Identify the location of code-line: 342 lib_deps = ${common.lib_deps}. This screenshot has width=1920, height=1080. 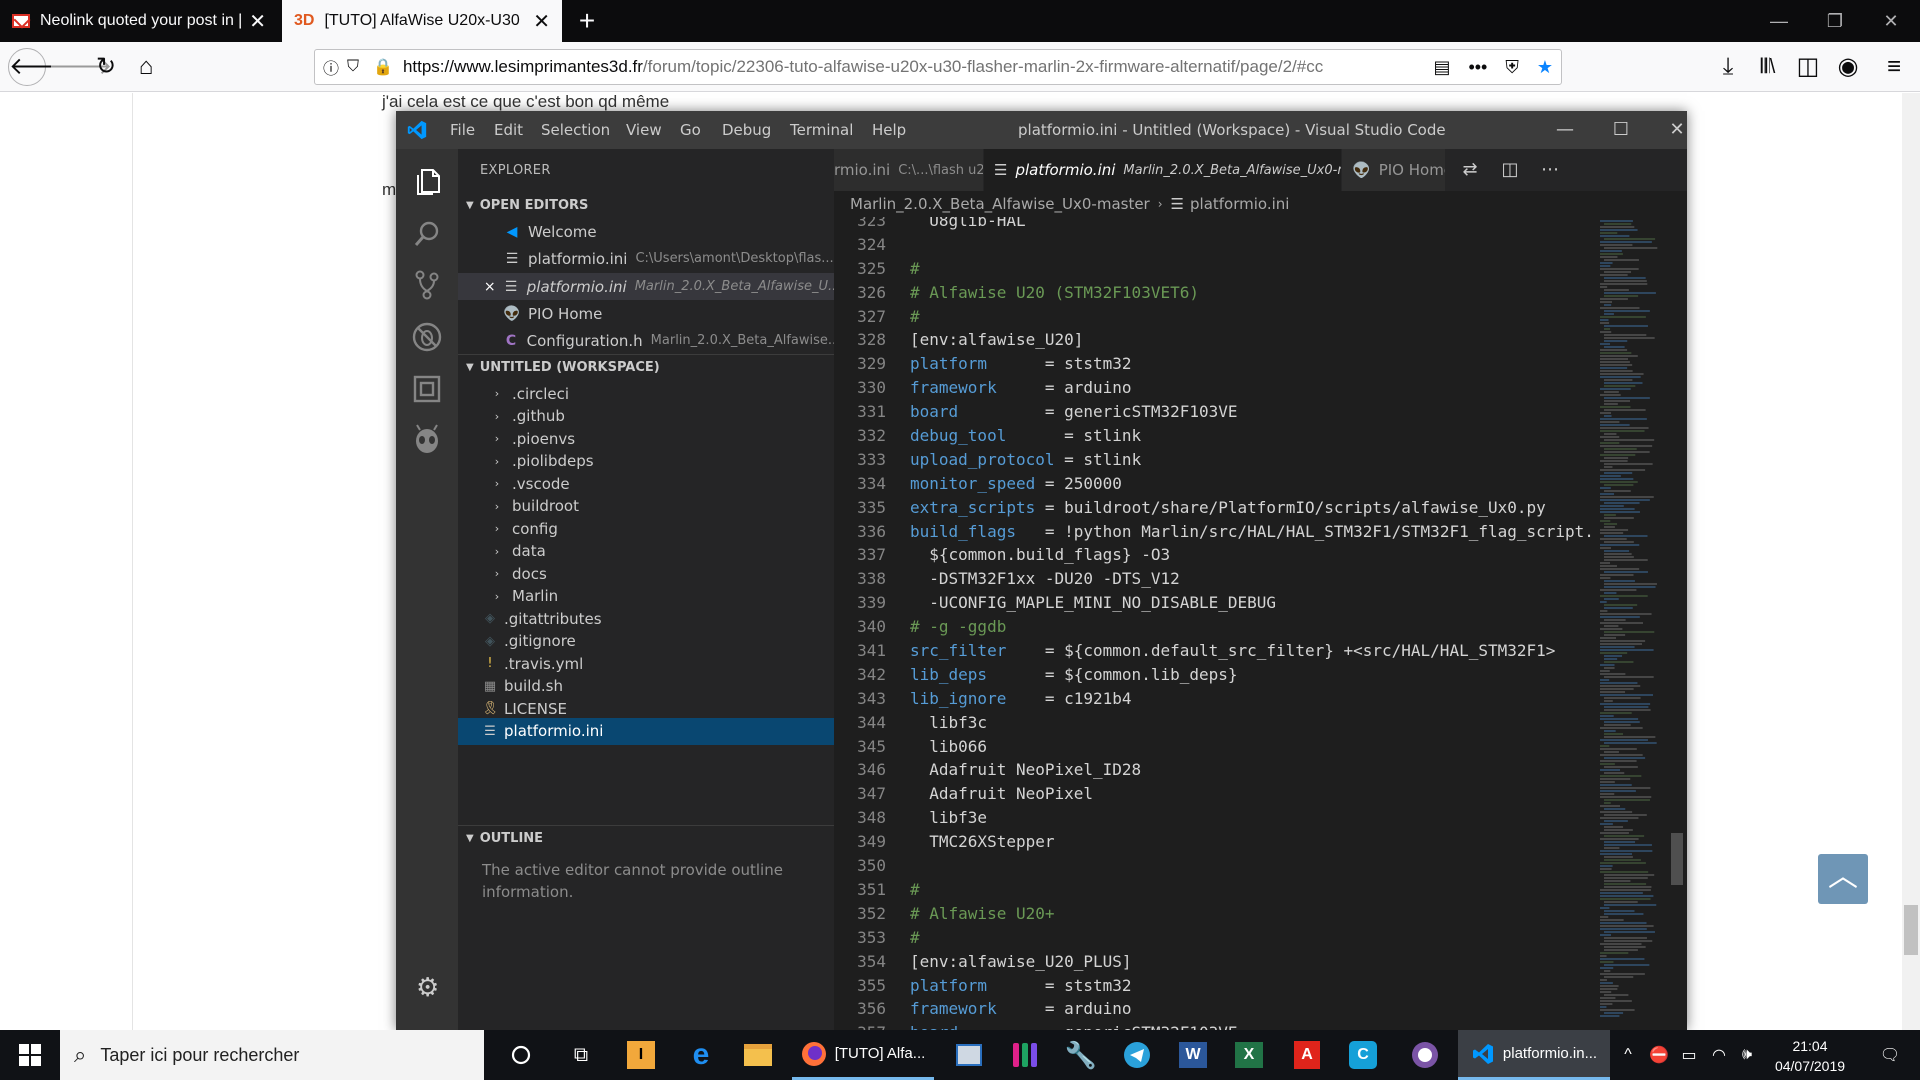
(1214, 675).